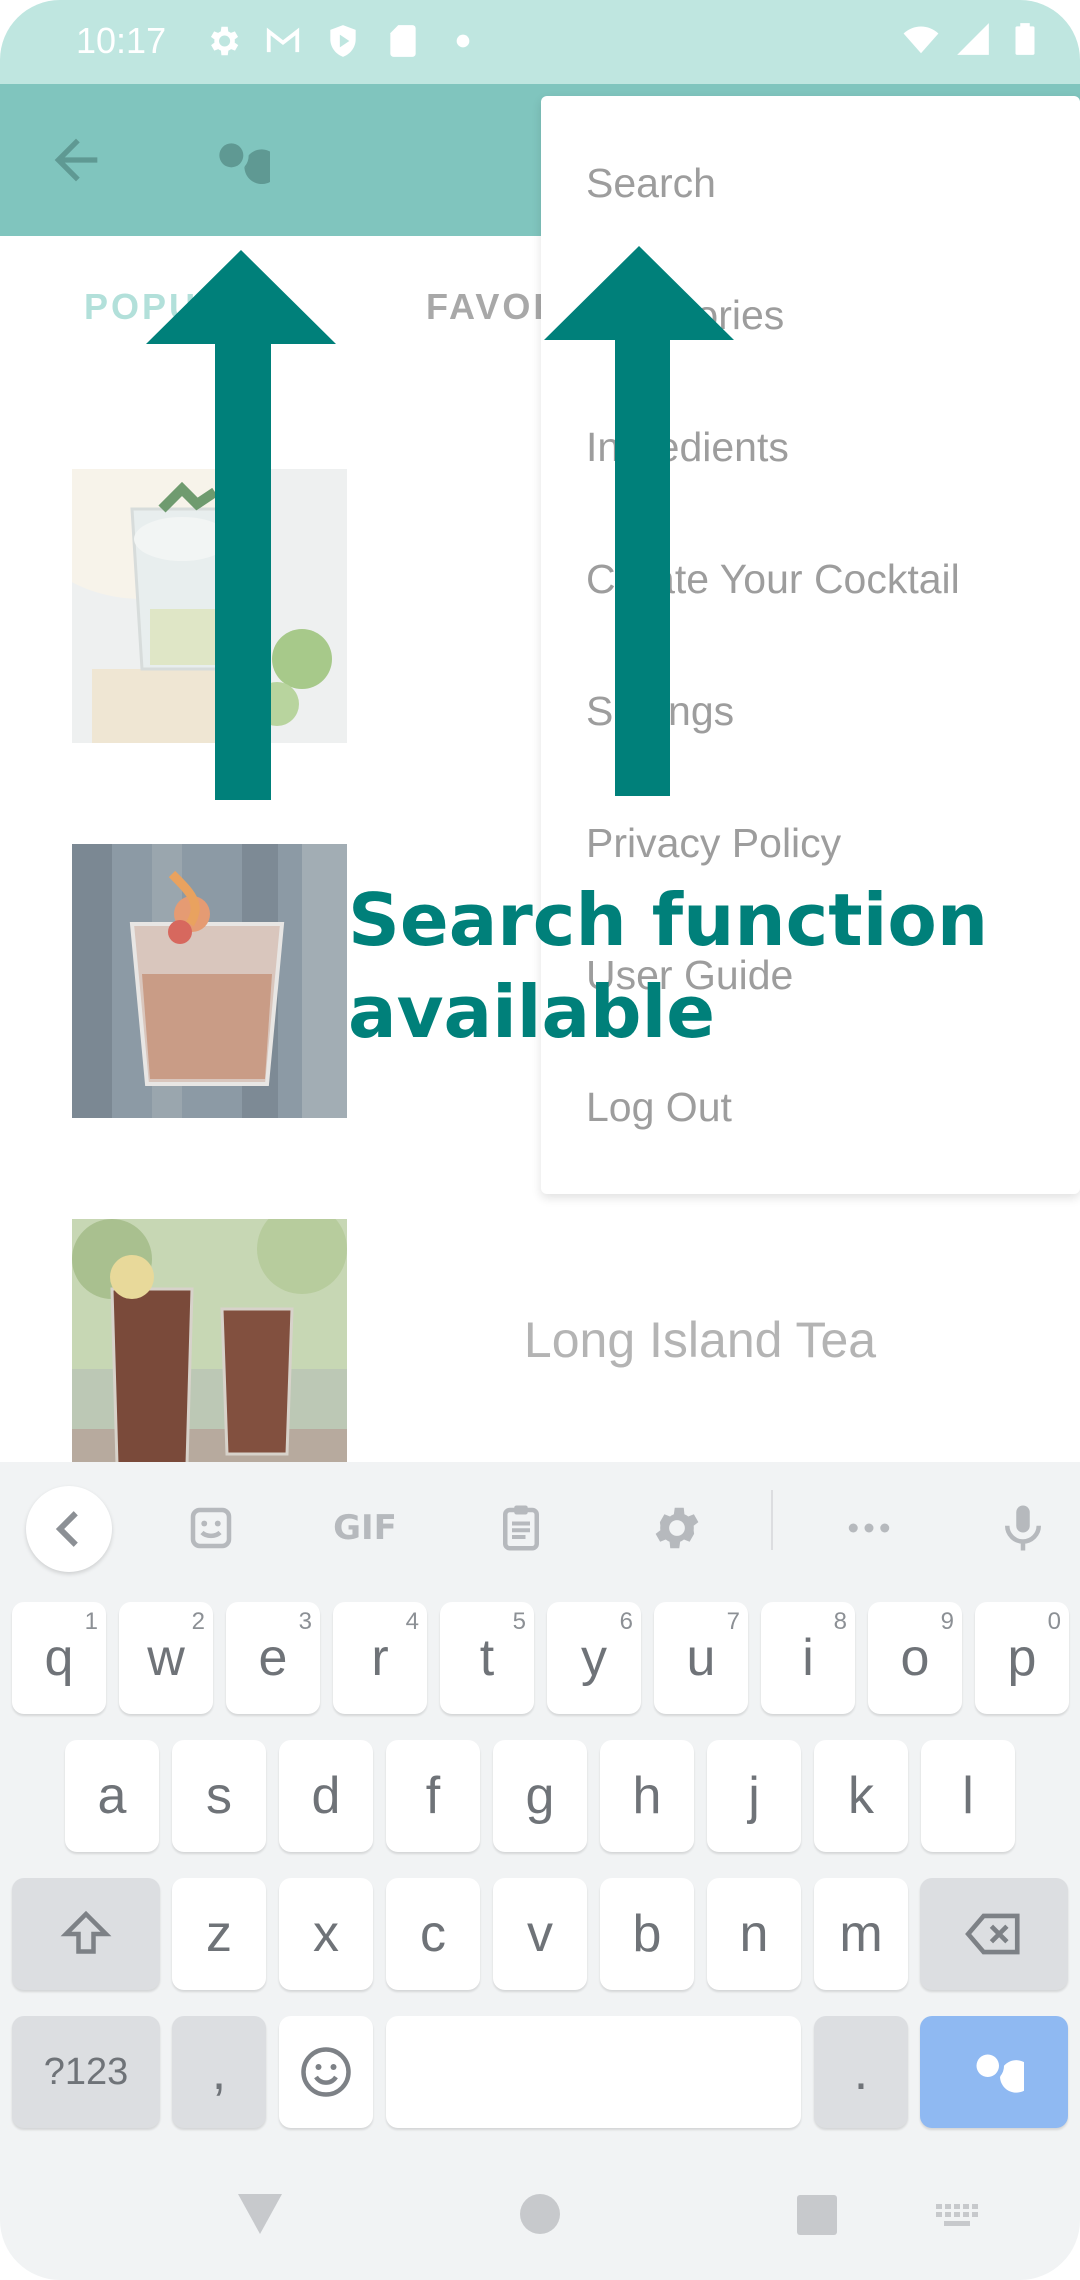 Image resolution: width=1080 pixels, height=2280 pixels. Describe the element at coordinates (733, 1621) in the screenshot. I see `key-hint: 7` at that location.